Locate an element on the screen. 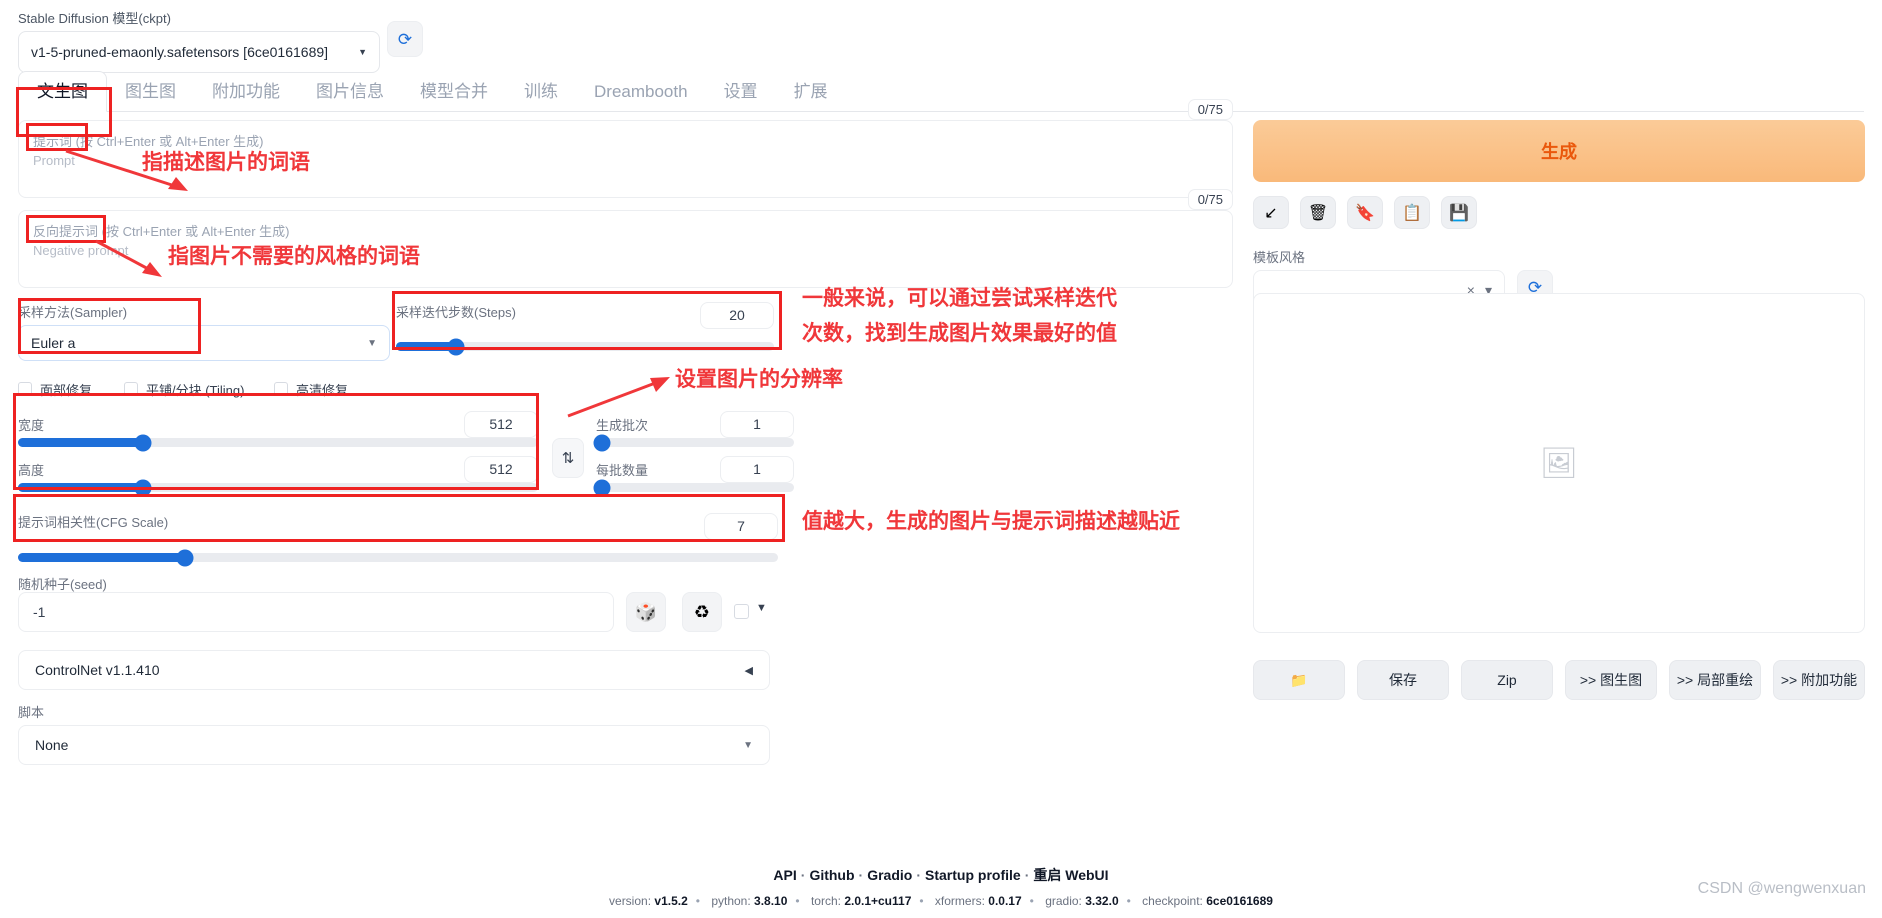  width-slider is located at coordinates (278, 442).